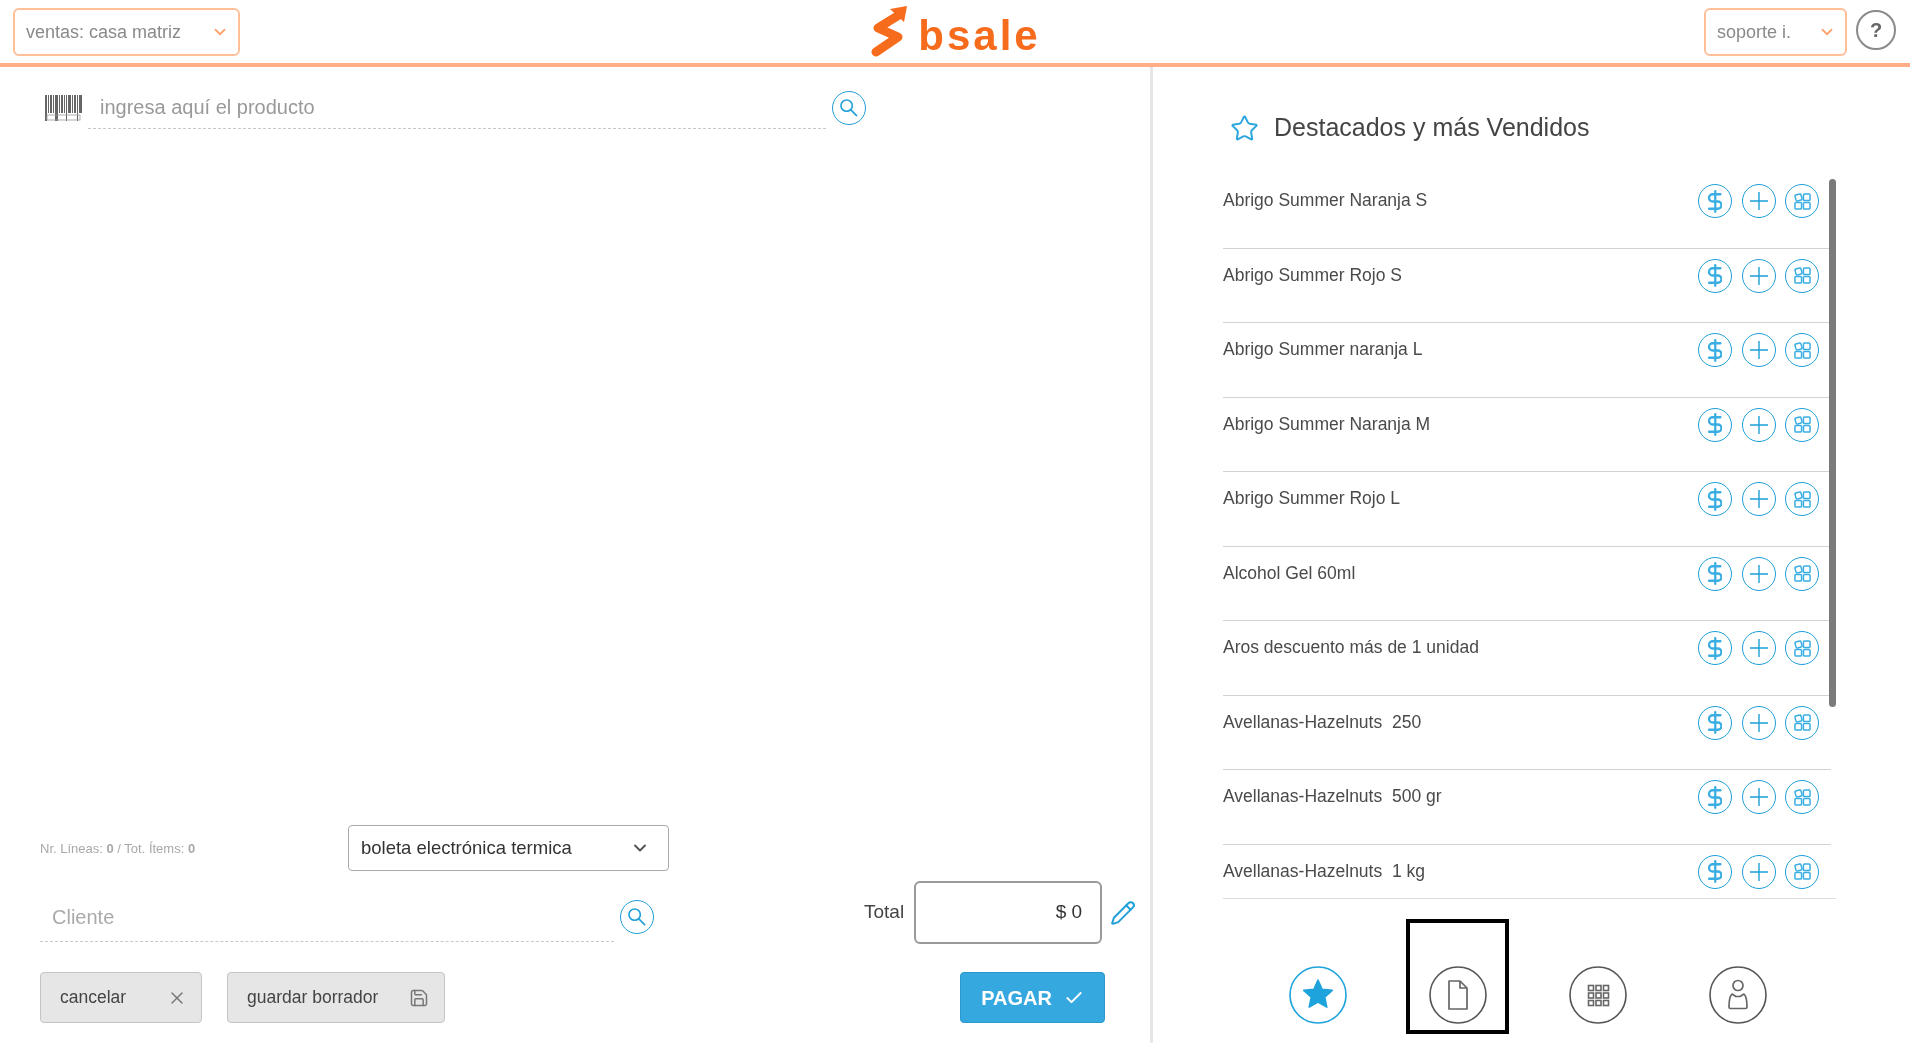  What do you see at coordinates (126, 32) in the screenshot?
I see `branch-dropdown: ventas: casa matriz` at bounding box center [126, 32].